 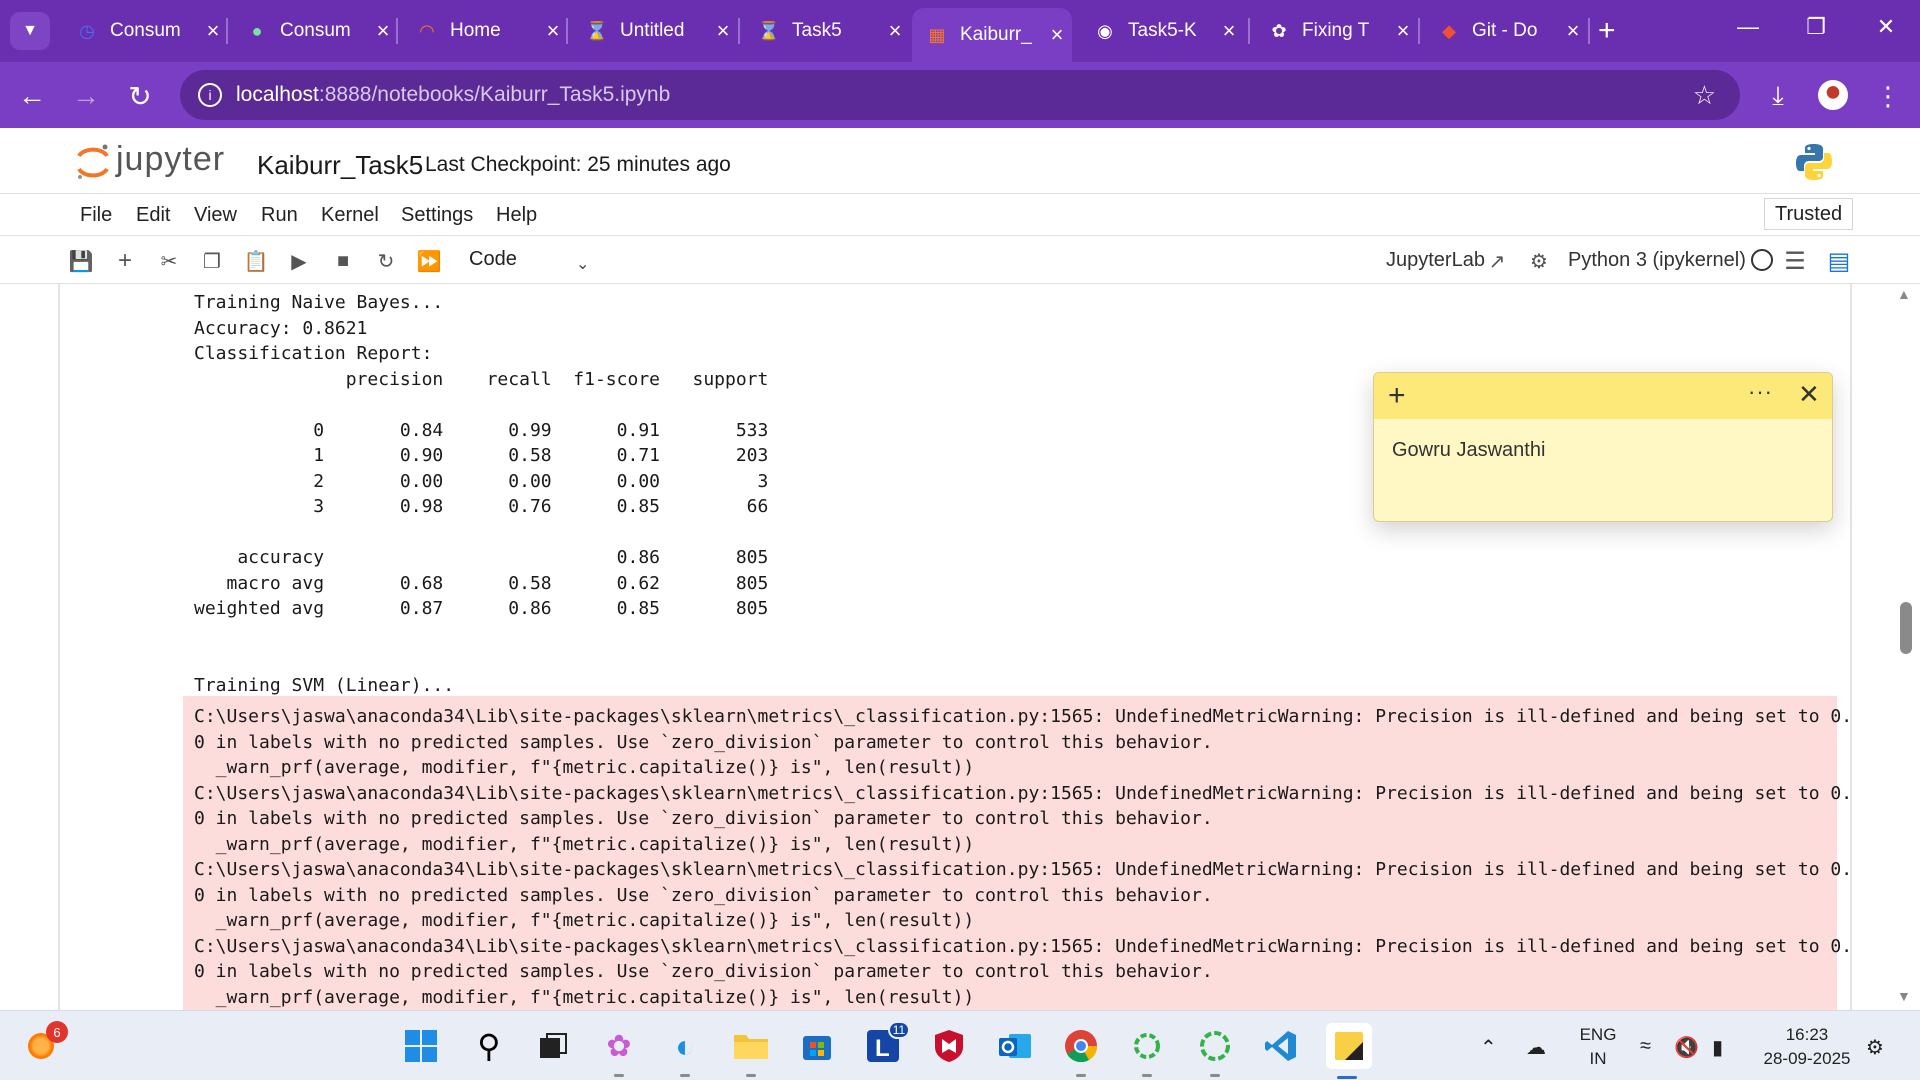 I want to click on browser-tab: ◉ Task5-K ×, so click(x=1162, y=31).